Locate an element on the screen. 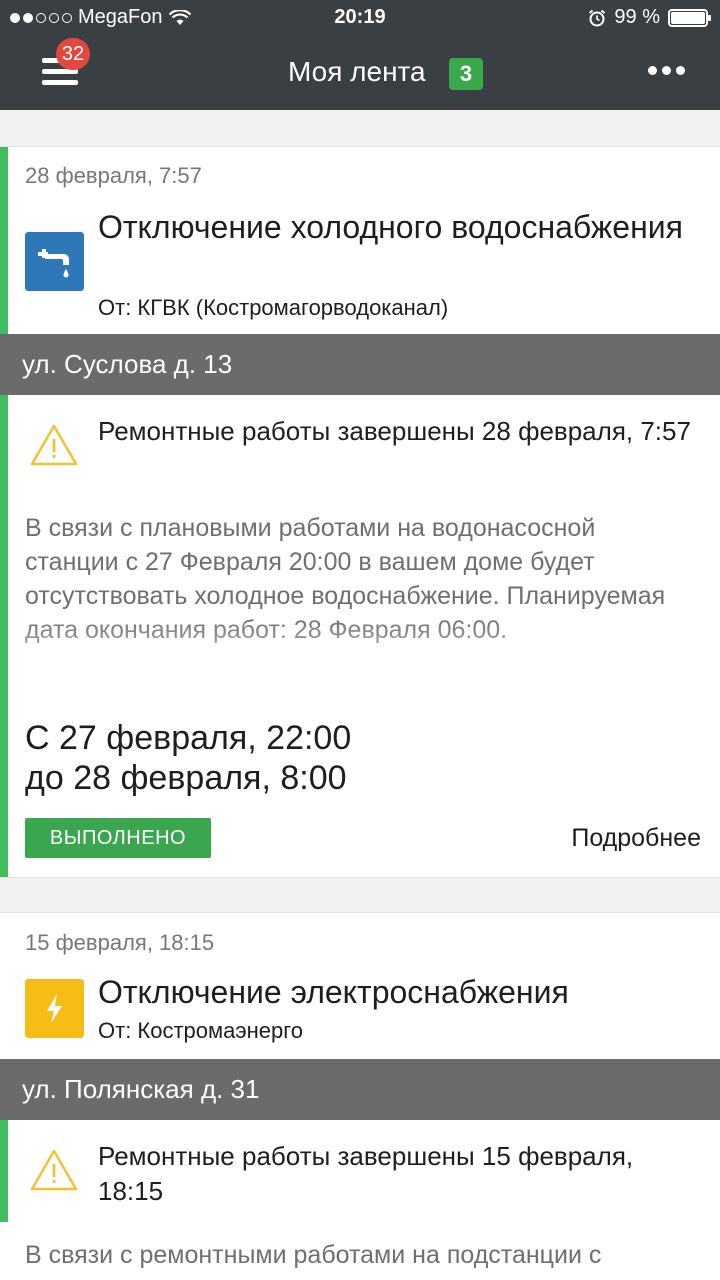 This screenshot has width=720, height=1280. alarm-icon is located at coordinates (597, 17).